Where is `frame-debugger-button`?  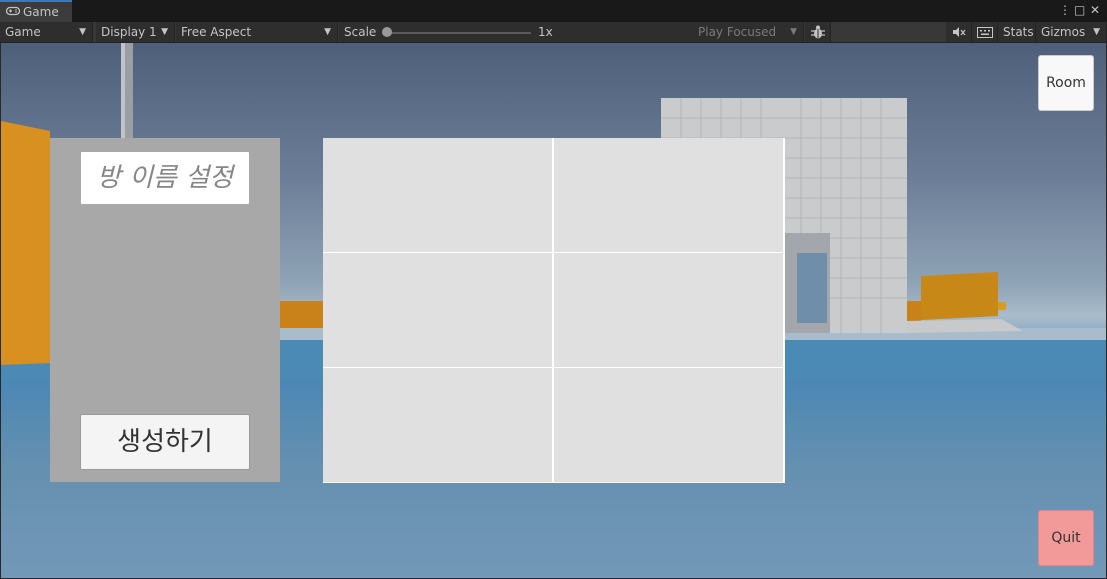 frame-debugger-button is located at coordinates (818, 32).